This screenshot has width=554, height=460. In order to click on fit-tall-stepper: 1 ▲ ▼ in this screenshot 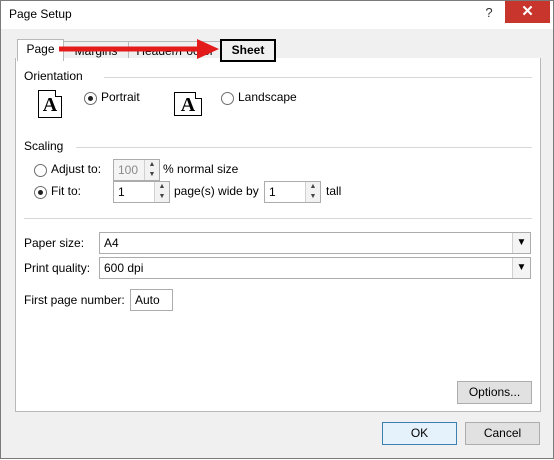, I will do `click(292, 192)`.